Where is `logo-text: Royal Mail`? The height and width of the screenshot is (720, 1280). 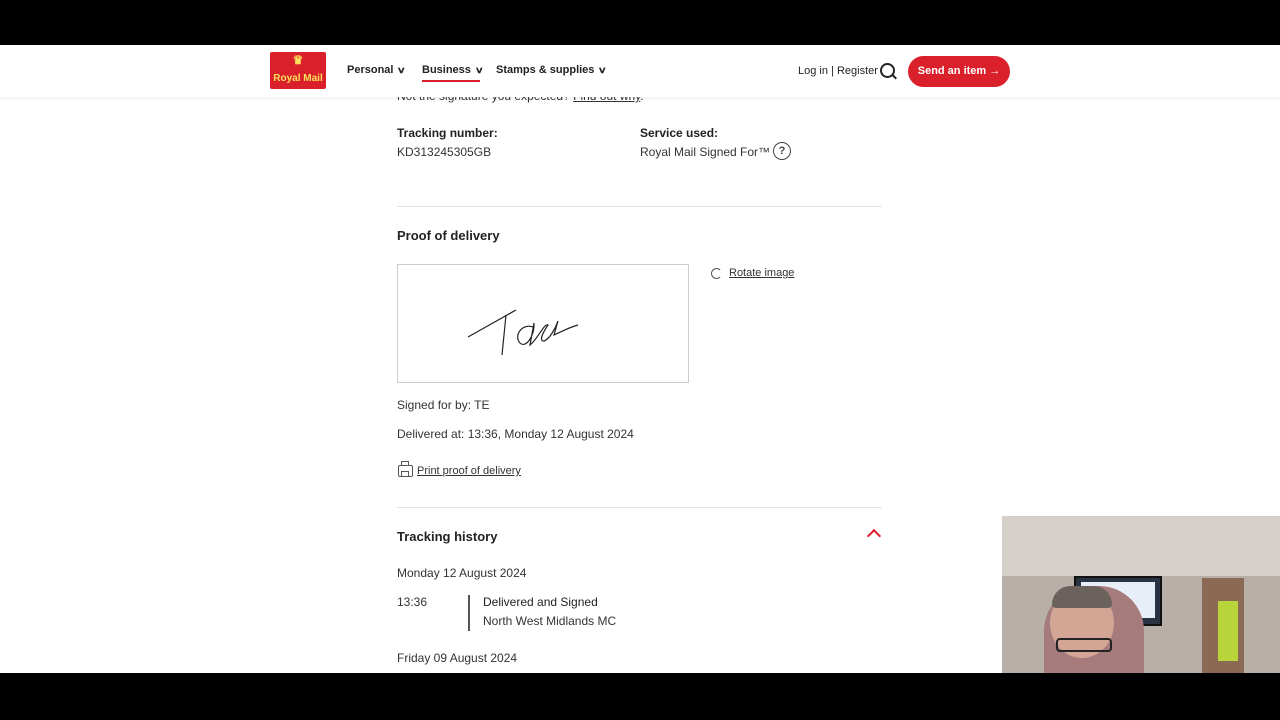 logo-text: Royal Mail is located at coordinates (298, 78).